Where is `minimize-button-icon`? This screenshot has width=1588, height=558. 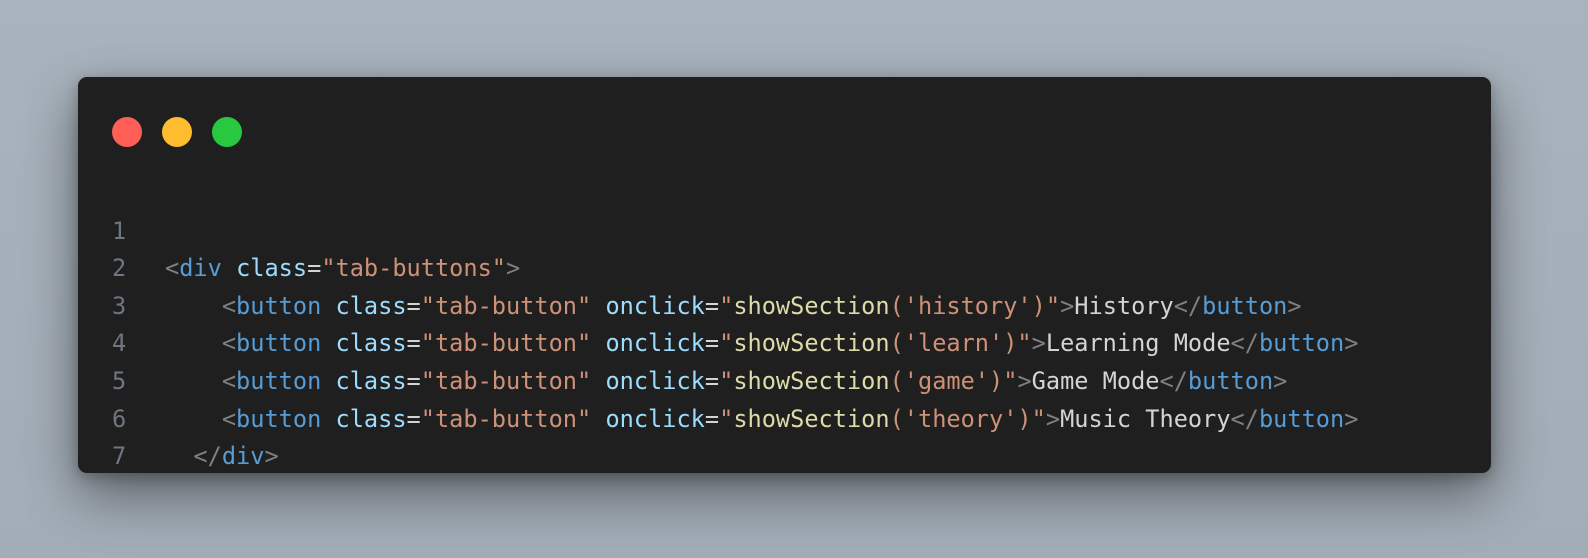 minimize-button-icon is located at coordinates (177, 132).